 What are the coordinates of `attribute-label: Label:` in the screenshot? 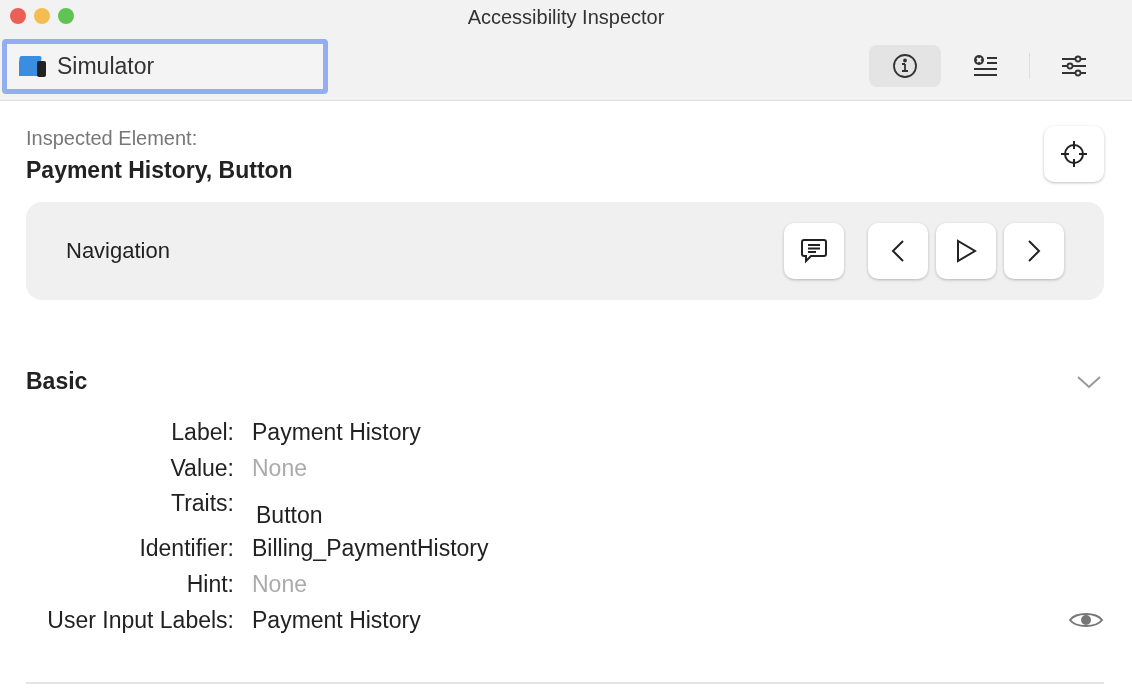 It's located at (202, 432).